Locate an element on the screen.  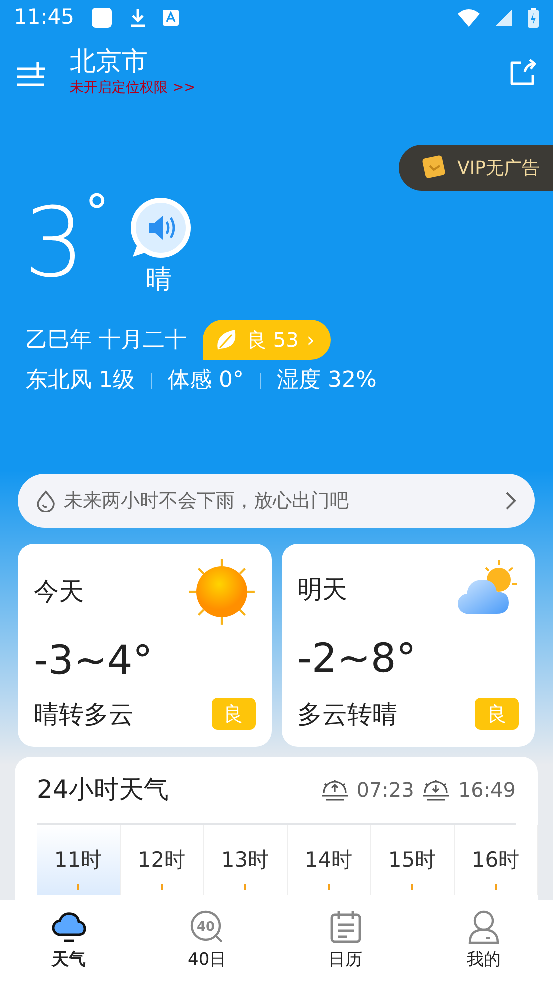
temperature-range: -2~8° is located at coordinates (358, 659).